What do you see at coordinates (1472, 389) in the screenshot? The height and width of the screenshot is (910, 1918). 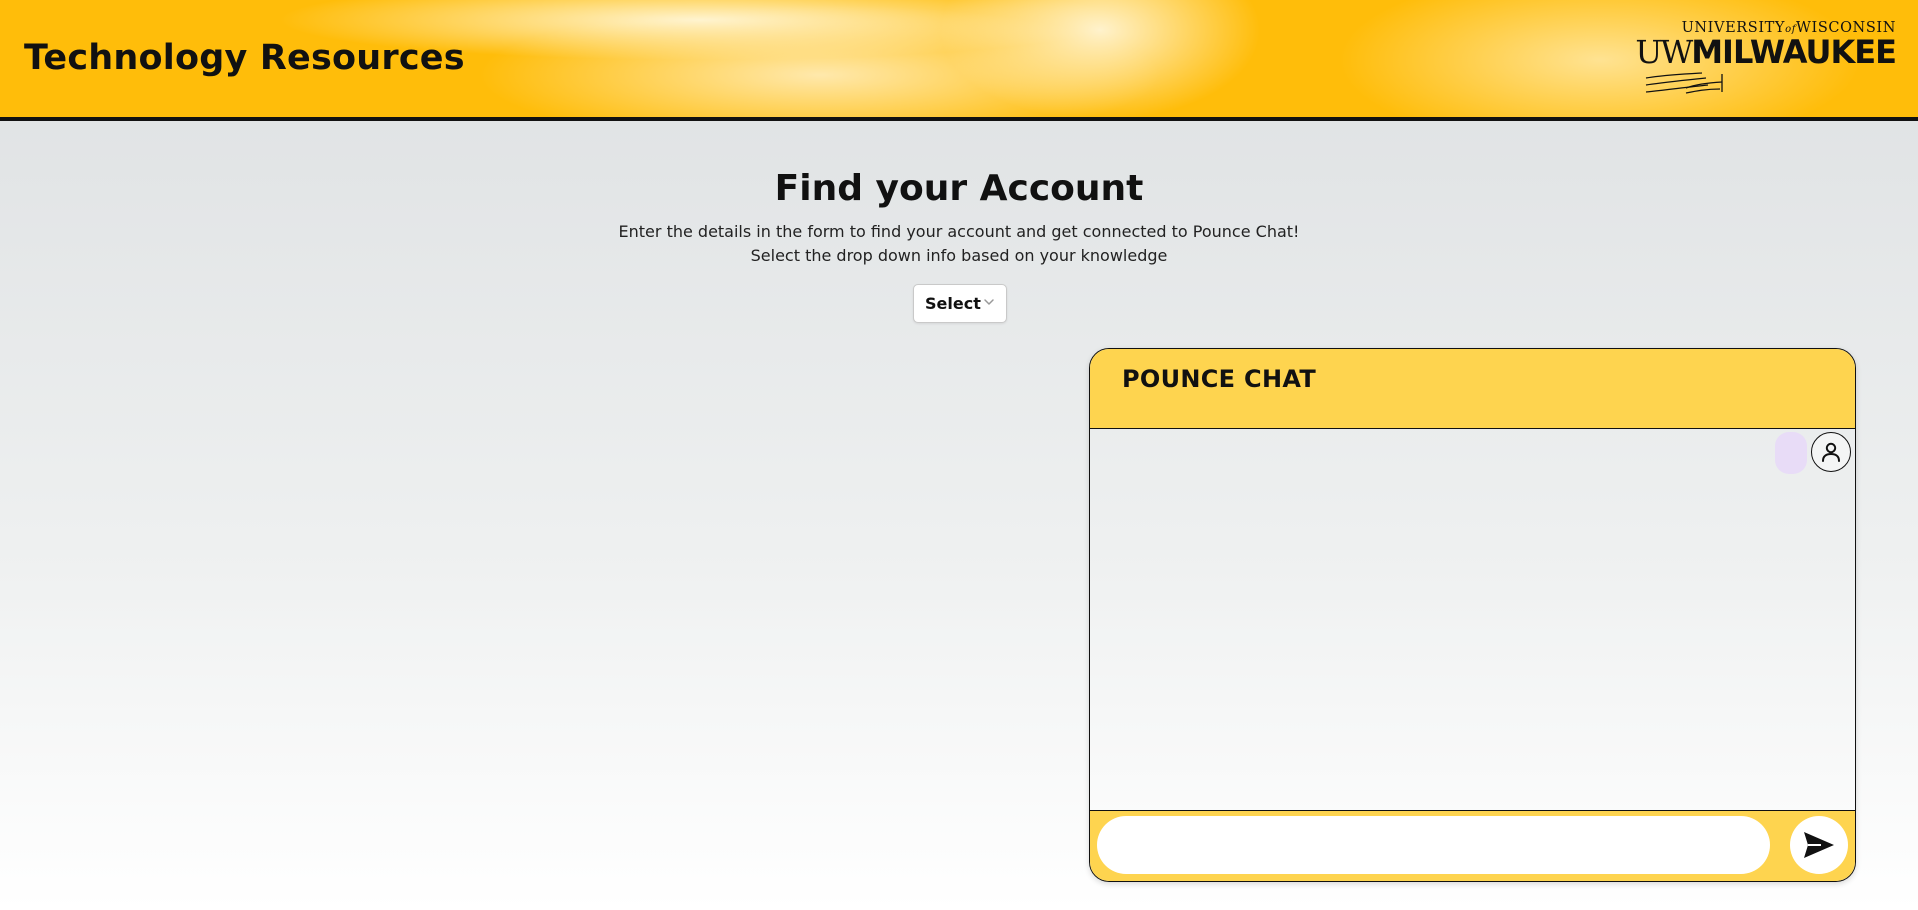 I see `chat-header: POUNCE CHAT` at bounding box center [1472, 389].